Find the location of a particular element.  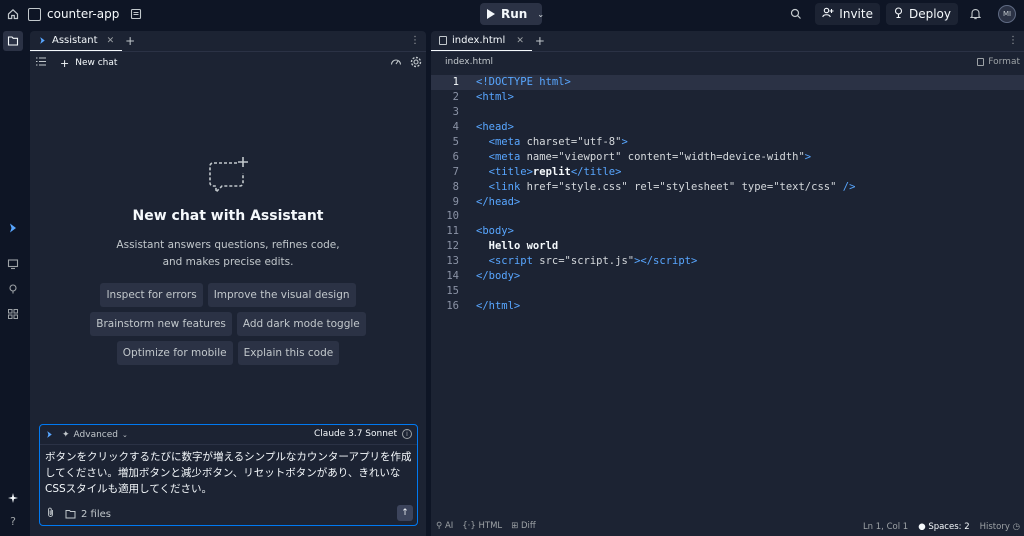

code-line: 3 is located at coordinates (727, 112).